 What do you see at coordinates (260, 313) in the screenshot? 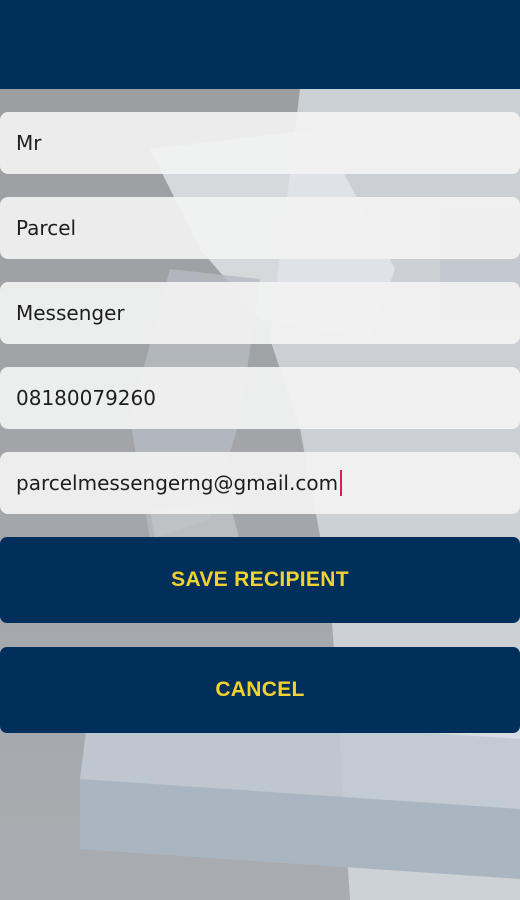
I see `last-name-field: Messenger` at bounding box center [260, 313].